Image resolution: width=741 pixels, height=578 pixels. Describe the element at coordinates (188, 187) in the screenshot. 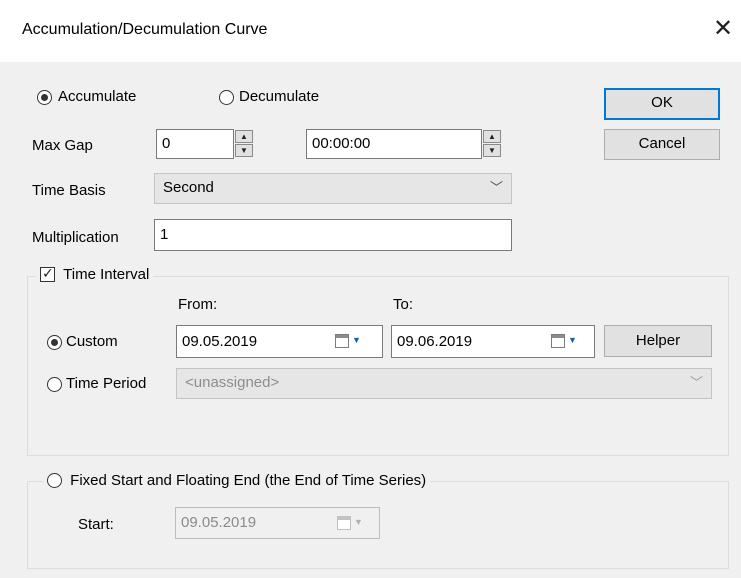

I see `time-basis-value: Second` at that location.